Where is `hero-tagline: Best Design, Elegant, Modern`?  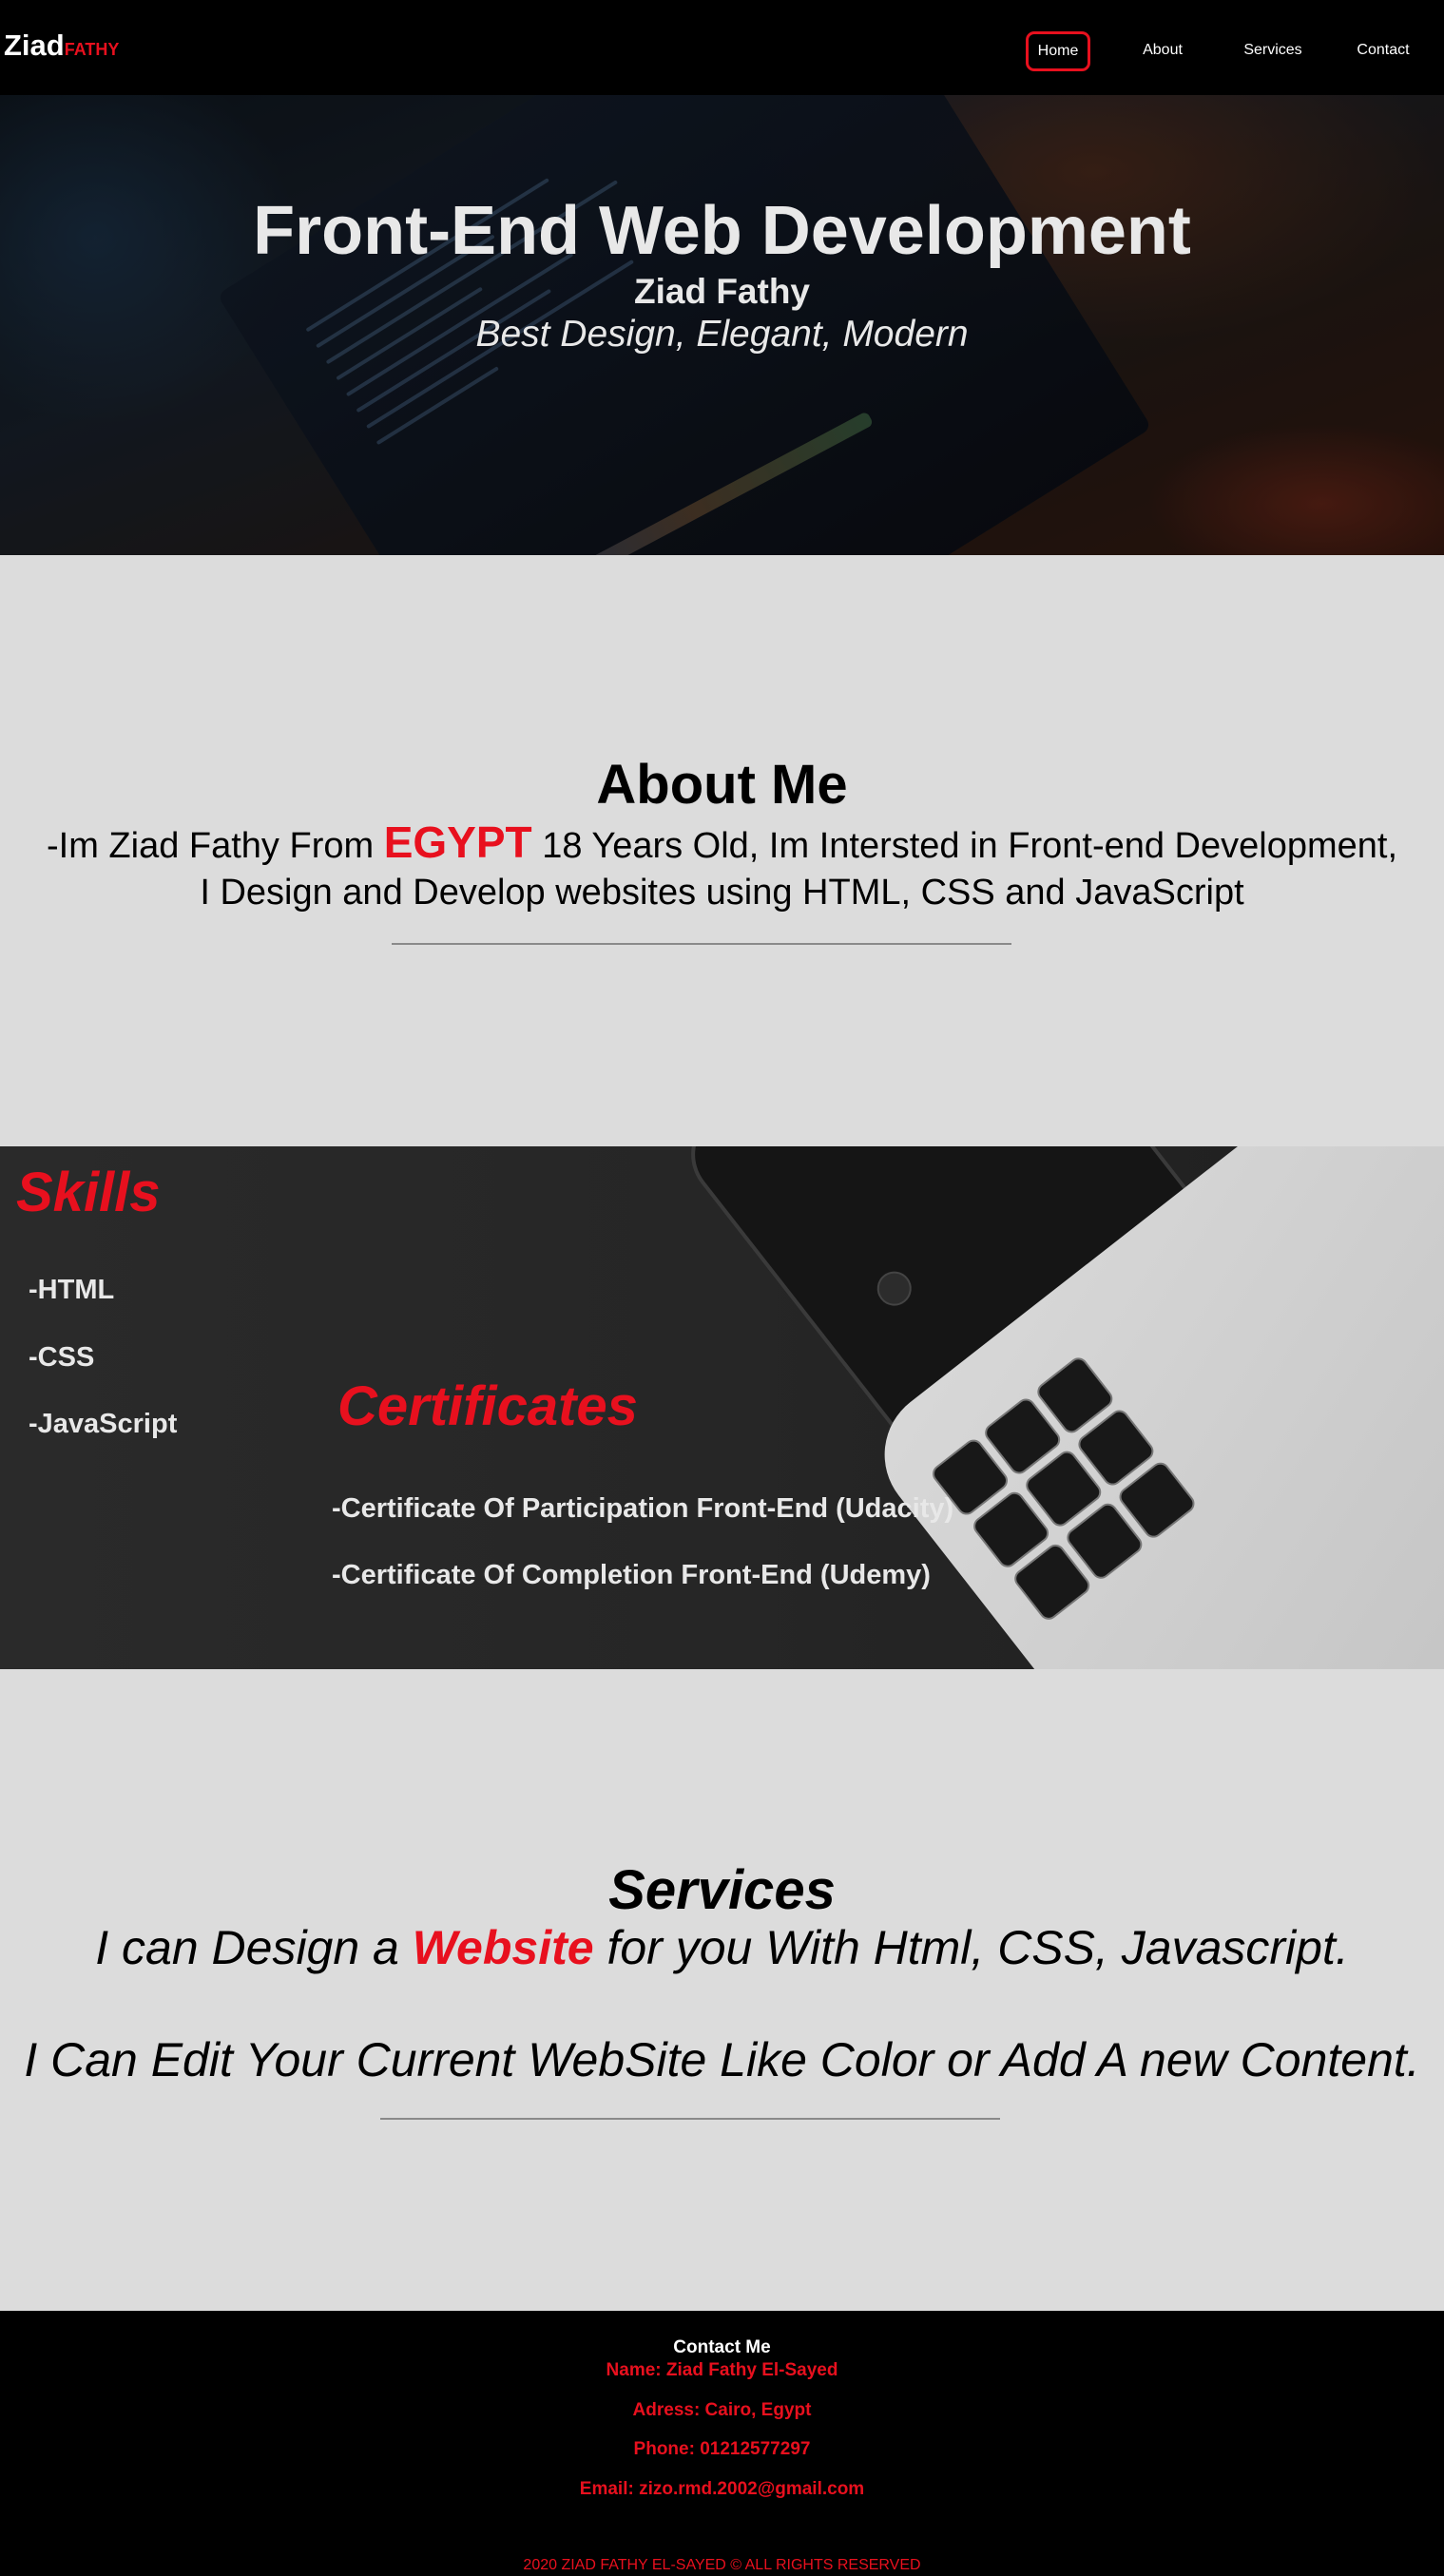 hero-tagline: Best Design, Elegant, Modern is located at coordinates (722, 334).